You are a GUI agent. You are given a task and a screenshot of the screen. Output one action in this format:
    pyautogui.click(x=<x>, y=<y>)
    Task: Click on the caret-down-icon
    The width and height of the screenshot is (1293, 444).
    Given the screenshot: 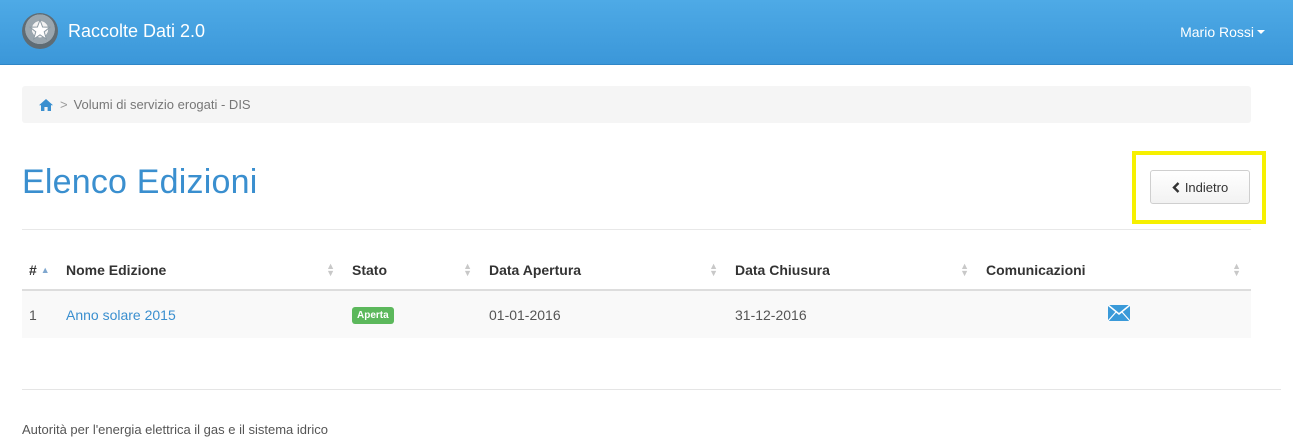 What is the action you would take?
    pyautogui.click(x=1261, y=32)
    